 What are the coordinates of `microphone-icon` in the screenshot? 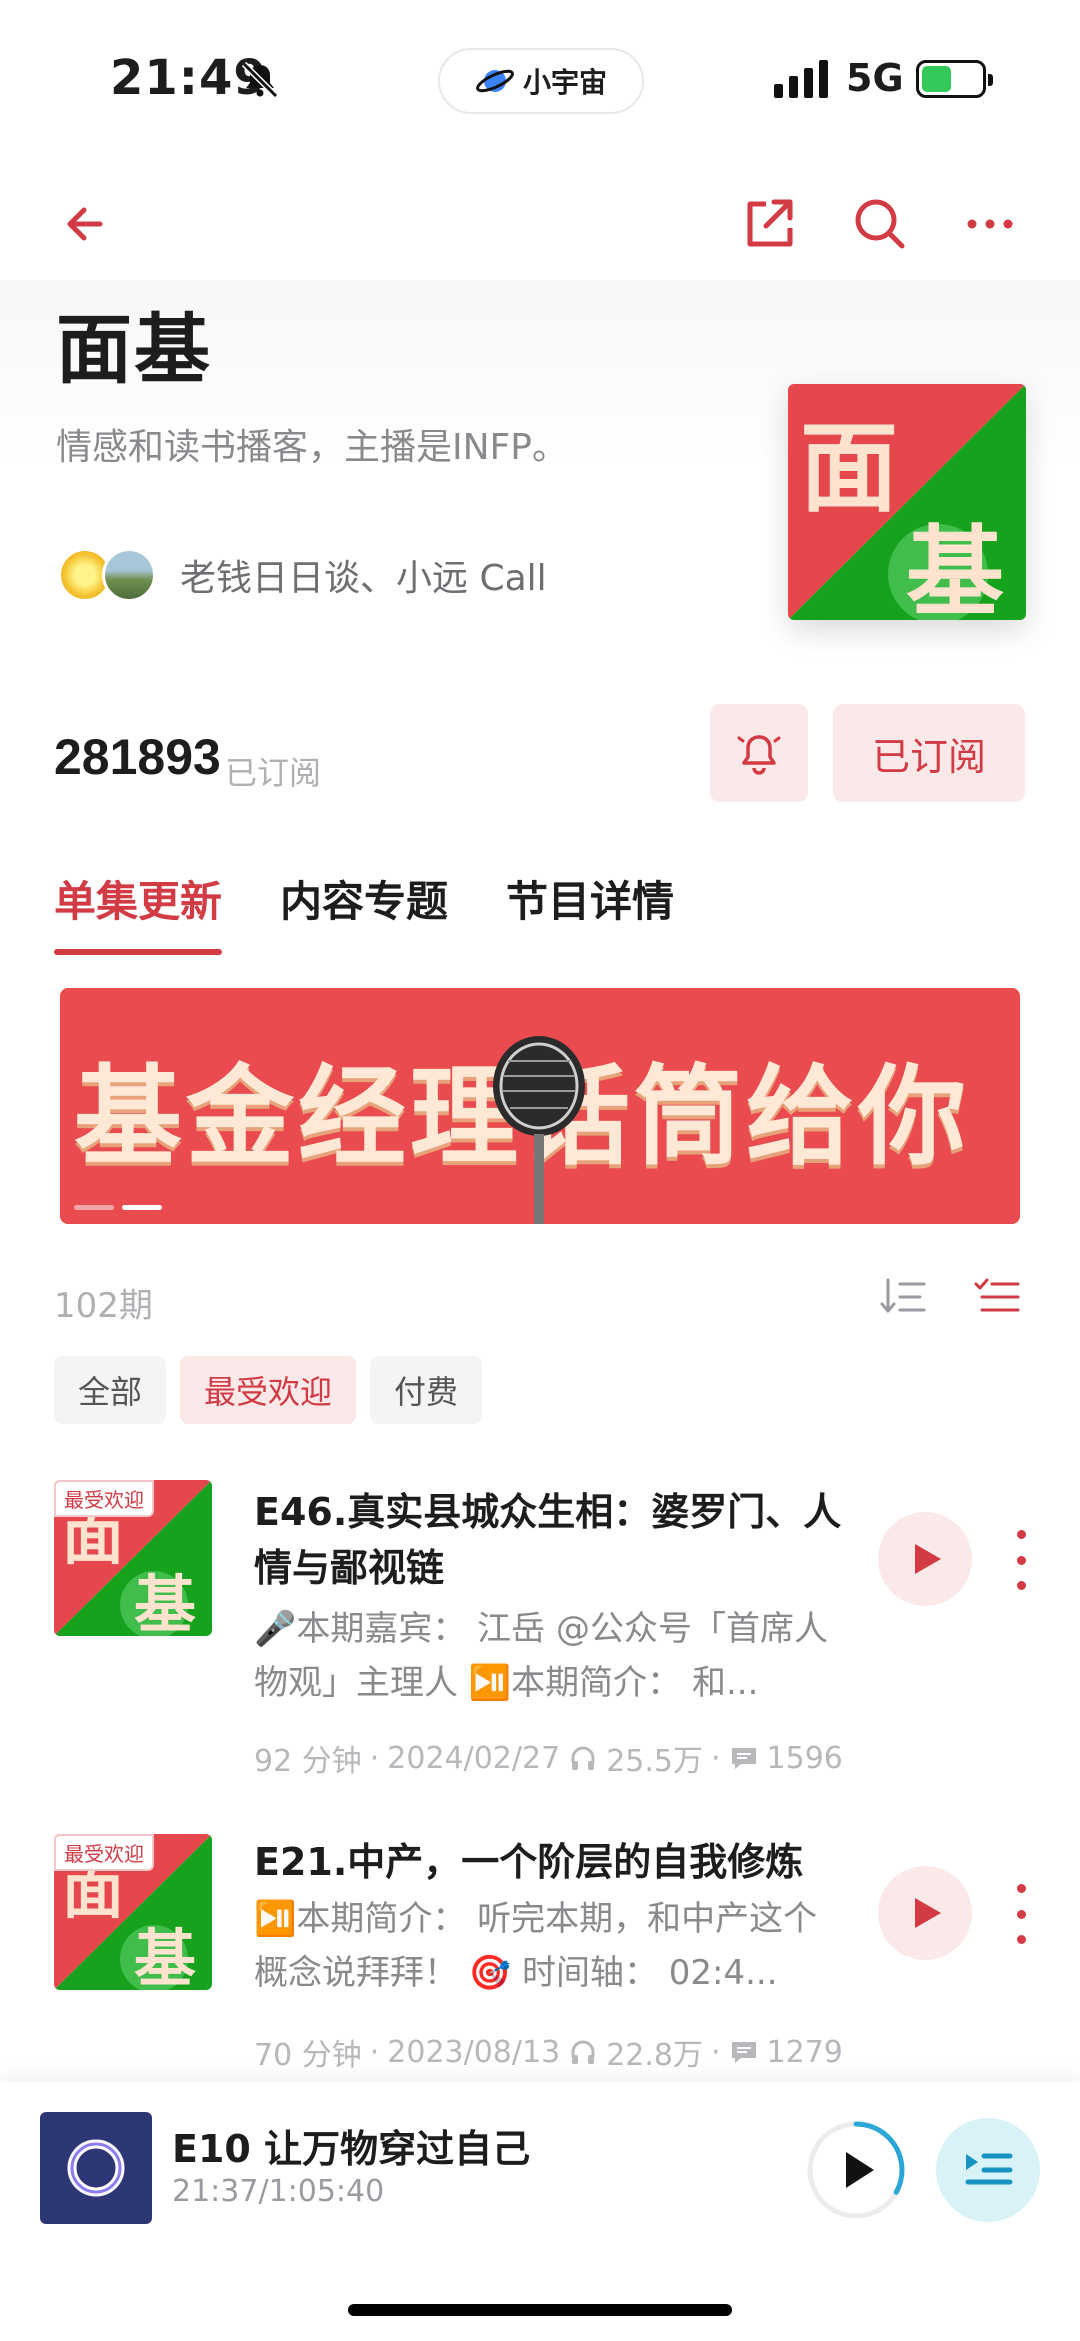 It's located at (539, 1130).